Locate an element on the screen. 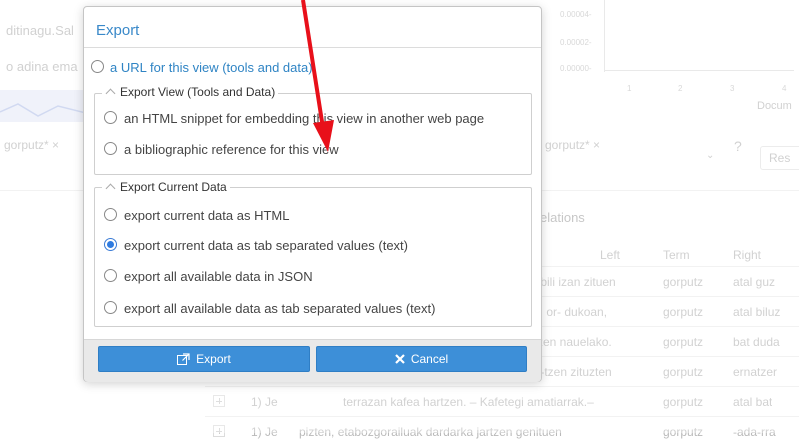 Image resolution: width=799 pixels, height=447 pixels. current-tsv-radio is located at coordinates (110, 244).